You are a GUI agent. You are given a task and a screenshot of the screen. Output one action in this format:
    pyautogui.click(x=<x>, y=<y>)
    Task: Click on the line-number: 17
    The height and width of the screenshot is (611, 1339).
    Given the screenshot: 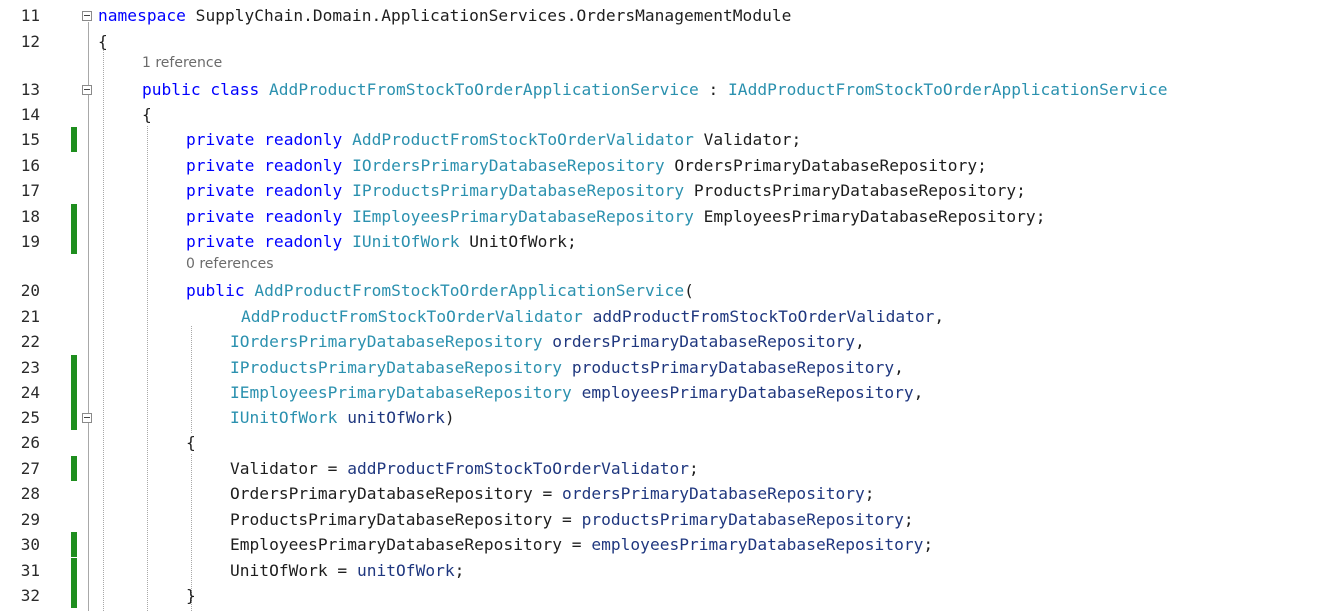 What is the action you would take?
    pyautogui.click(x=30, y=190)
    